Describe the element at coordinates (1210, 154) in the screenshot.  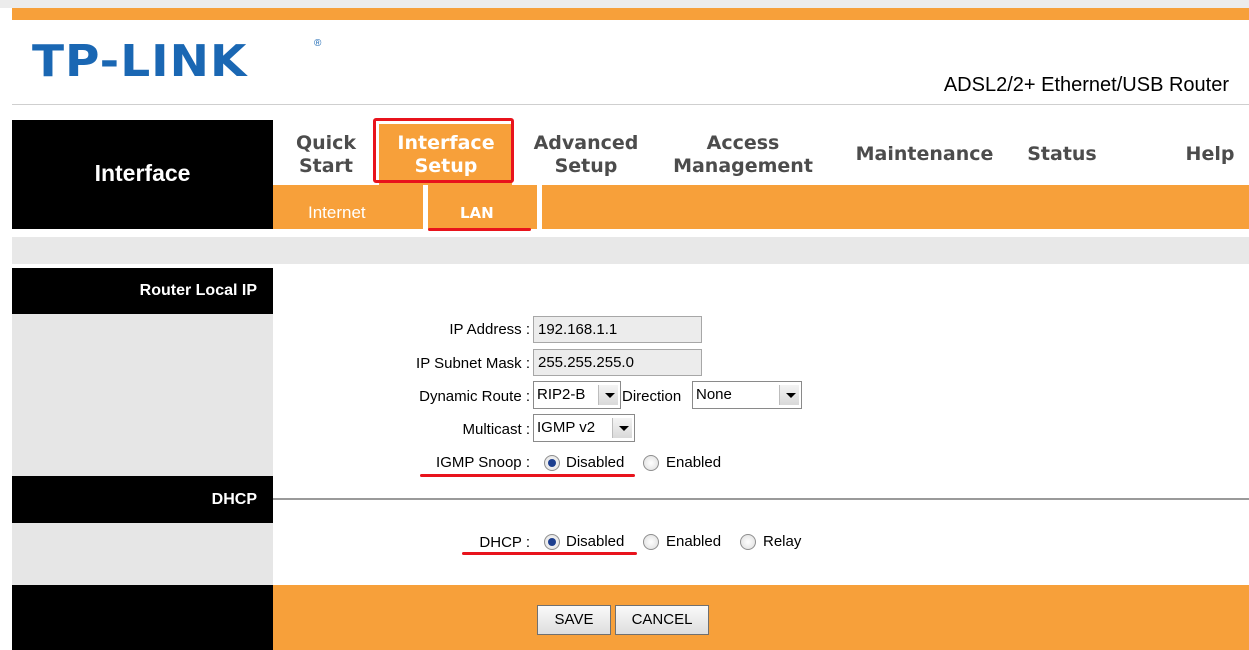
I see `tab-help: Help` at that location.